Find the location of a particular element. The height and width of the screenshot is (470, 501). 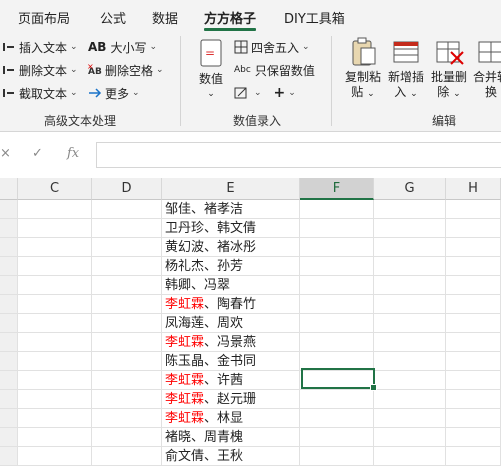

table-cell-e: 黄幻波、褚冰彤 is located at coordinates (231, 247).